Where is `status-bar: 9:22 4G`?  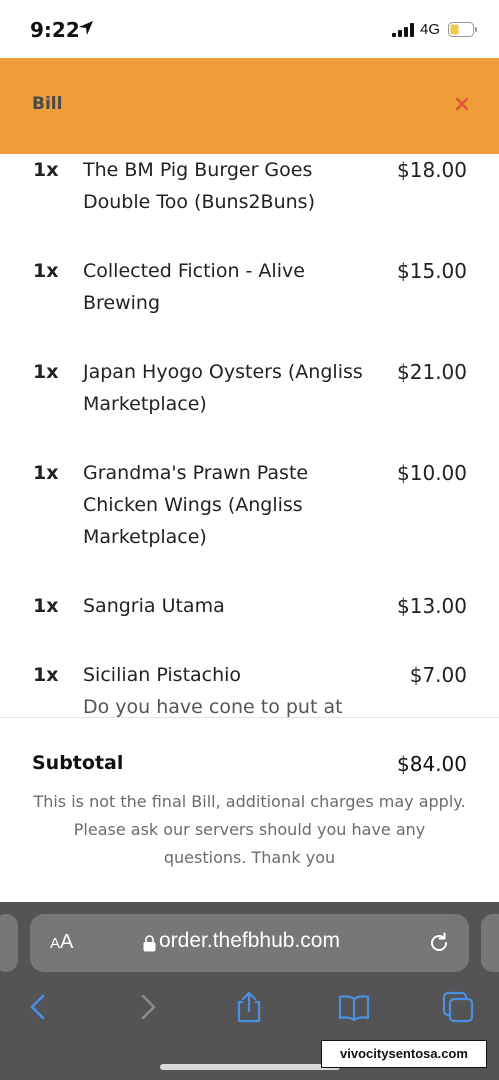 status-bar: 9:22 4G is located at coordinates (249, 29).